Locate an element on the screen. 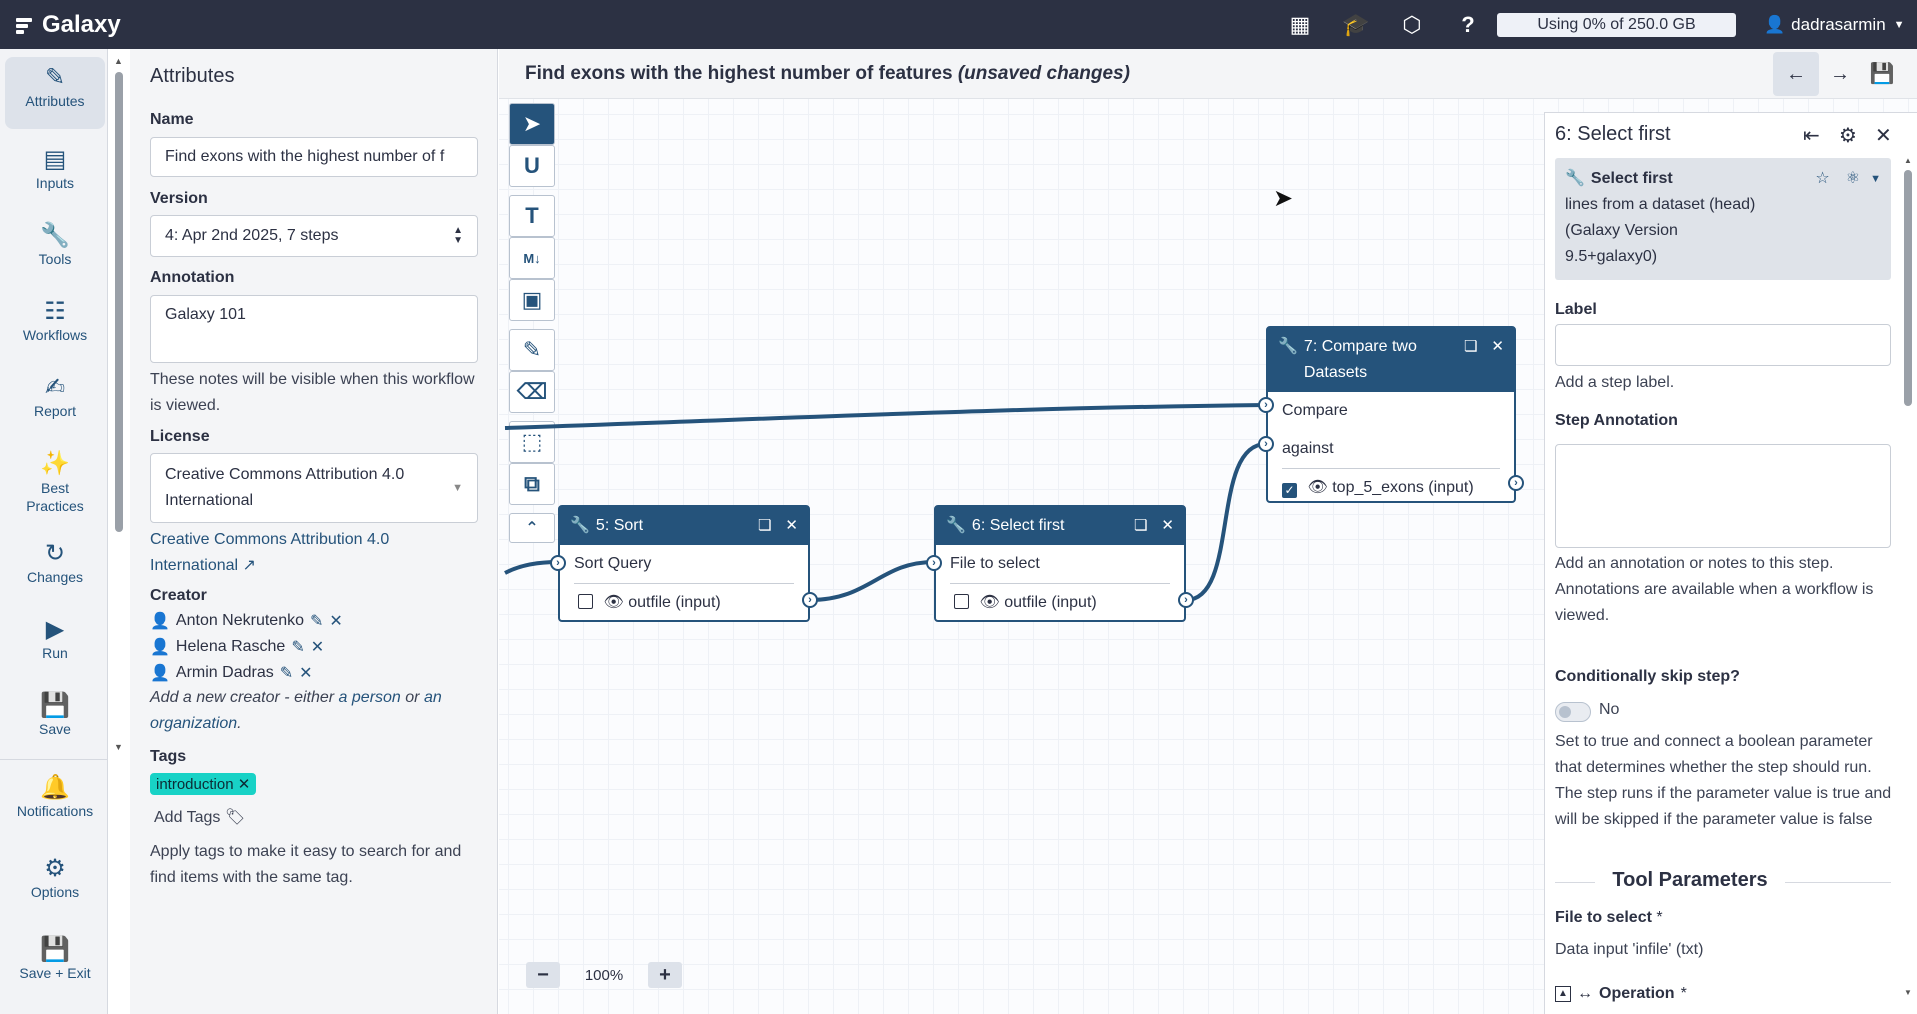 The image size is (1917, 1014). node-header: 🔧 7: Compare two Datasets ❏ ✕ is located at coordinates (1391, 360).